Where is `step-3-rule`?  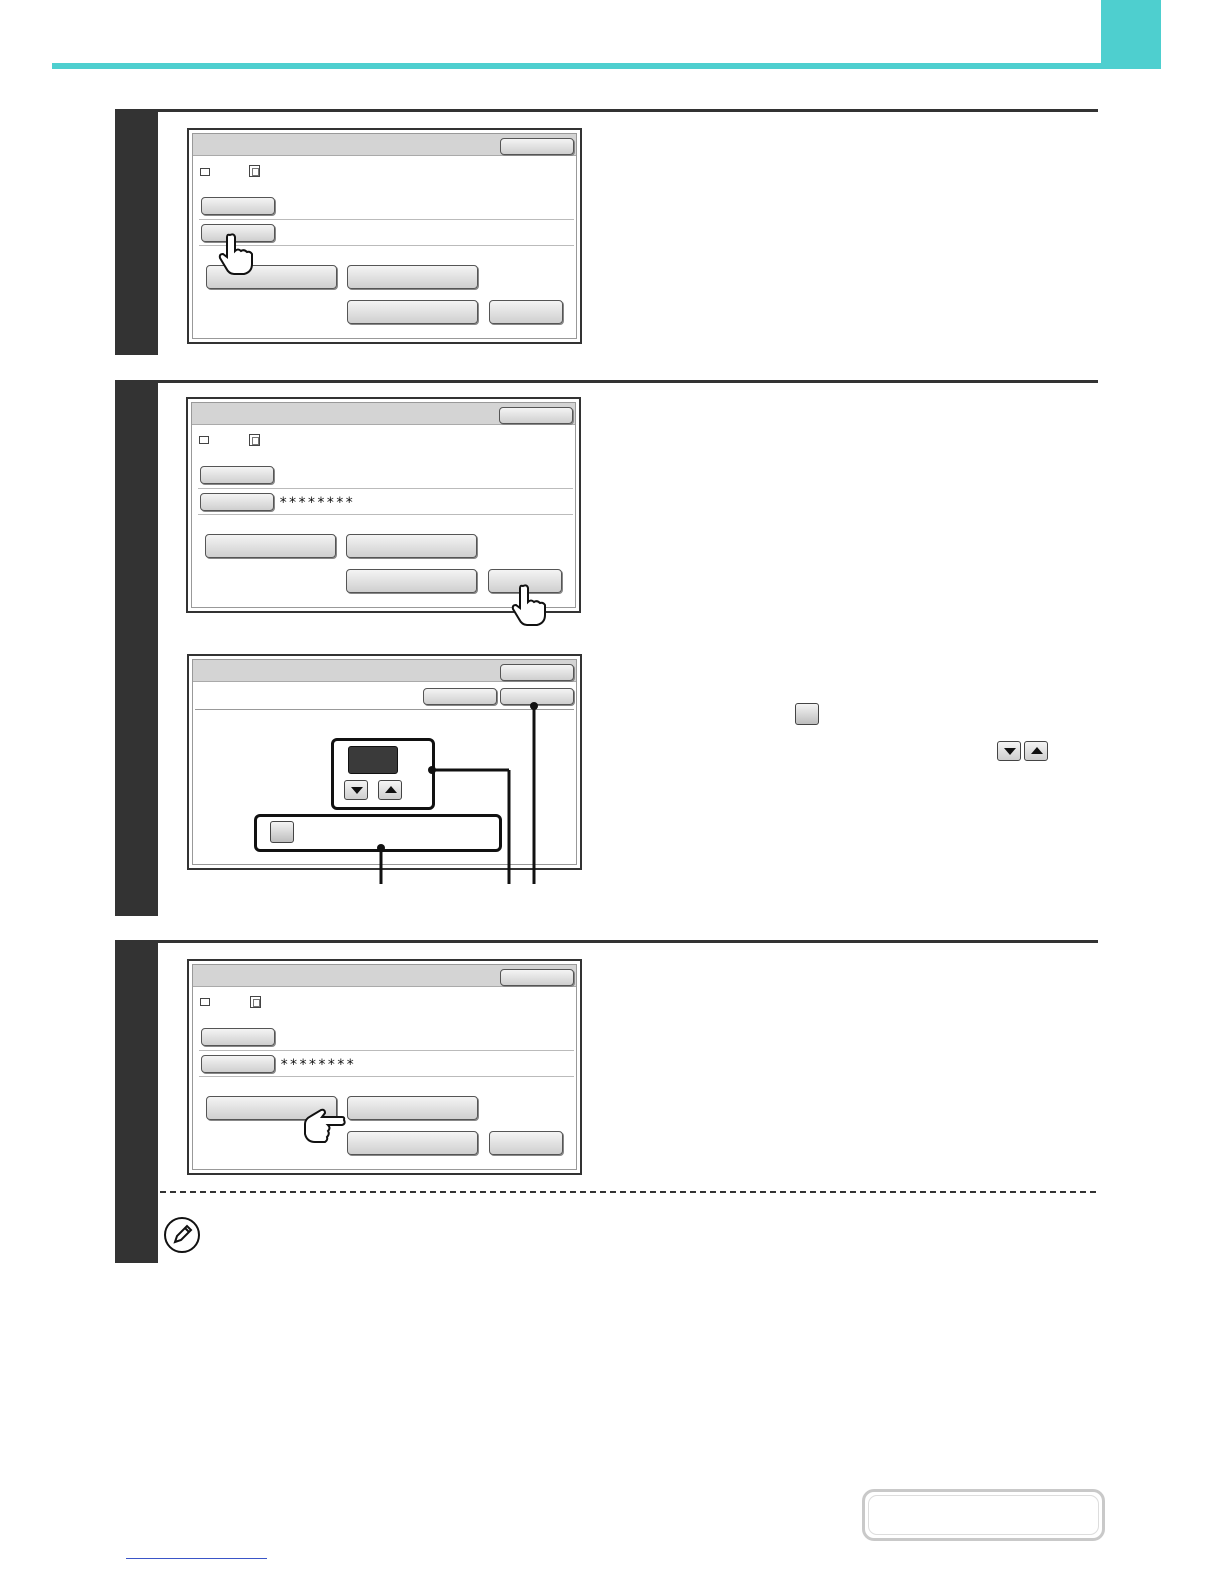 step-3-rule is located at coordinates (606, 941).